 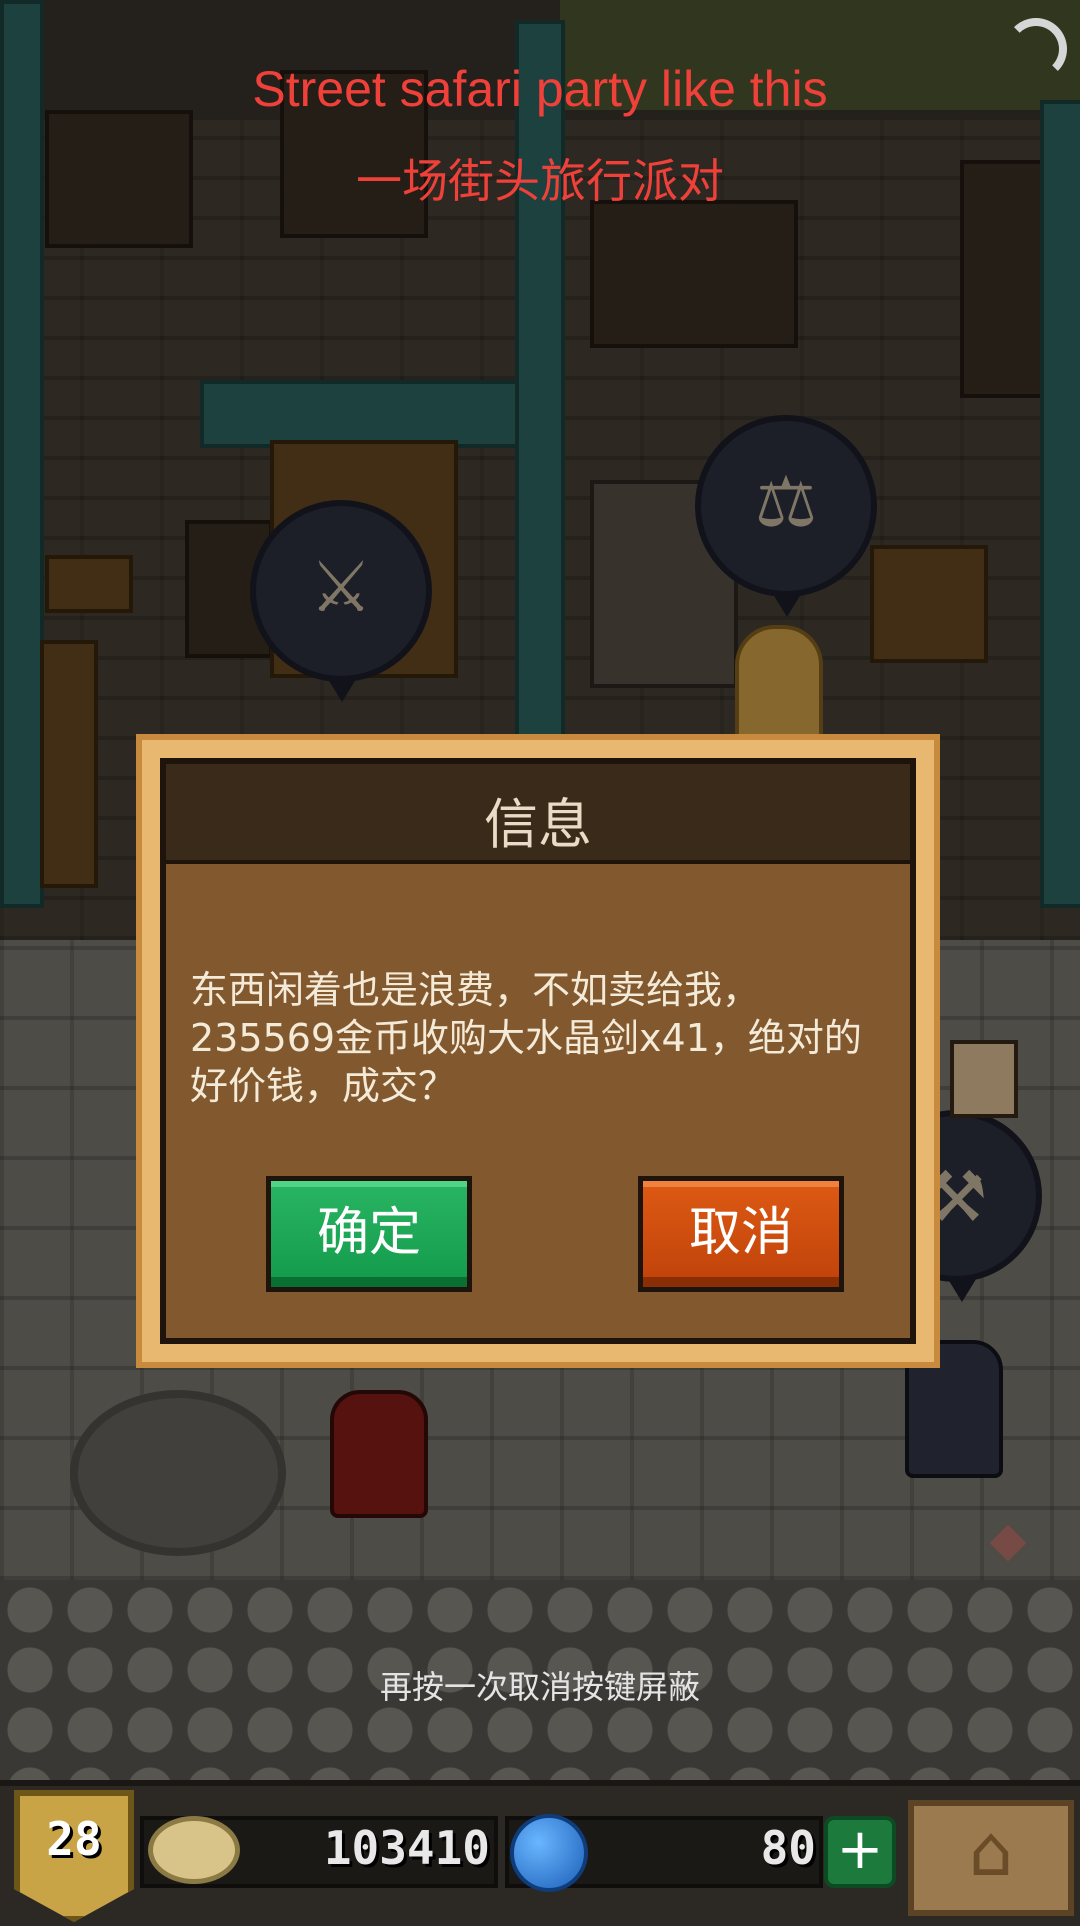 I want to click on dialog-header: 信息, so click(x=538, y=814).